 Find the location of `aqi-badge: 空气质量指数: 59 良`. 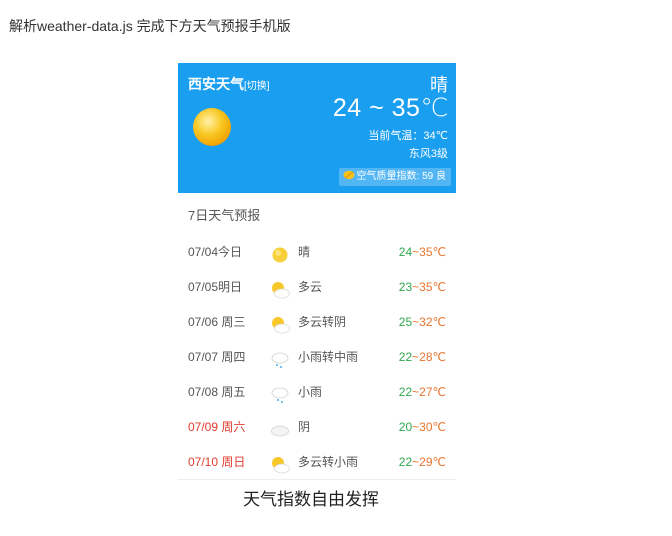

aqi-badge: 空气质量指数: 59 良 is located at coordinates (394, 177).